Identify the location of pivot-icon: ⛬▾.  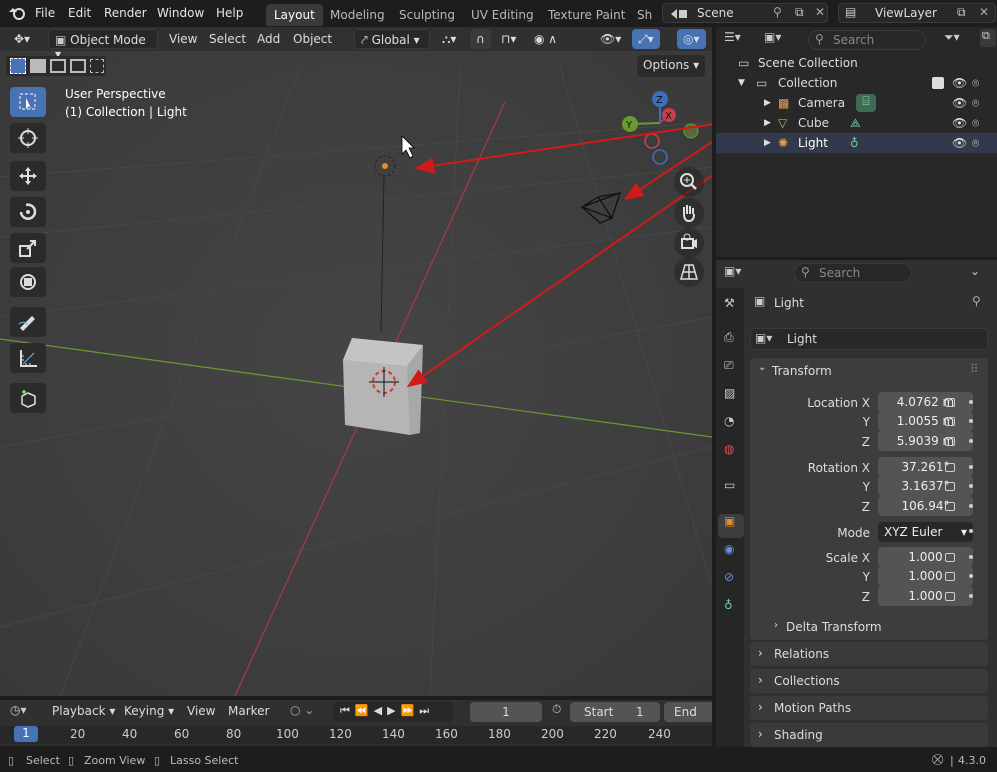
(449, 39).